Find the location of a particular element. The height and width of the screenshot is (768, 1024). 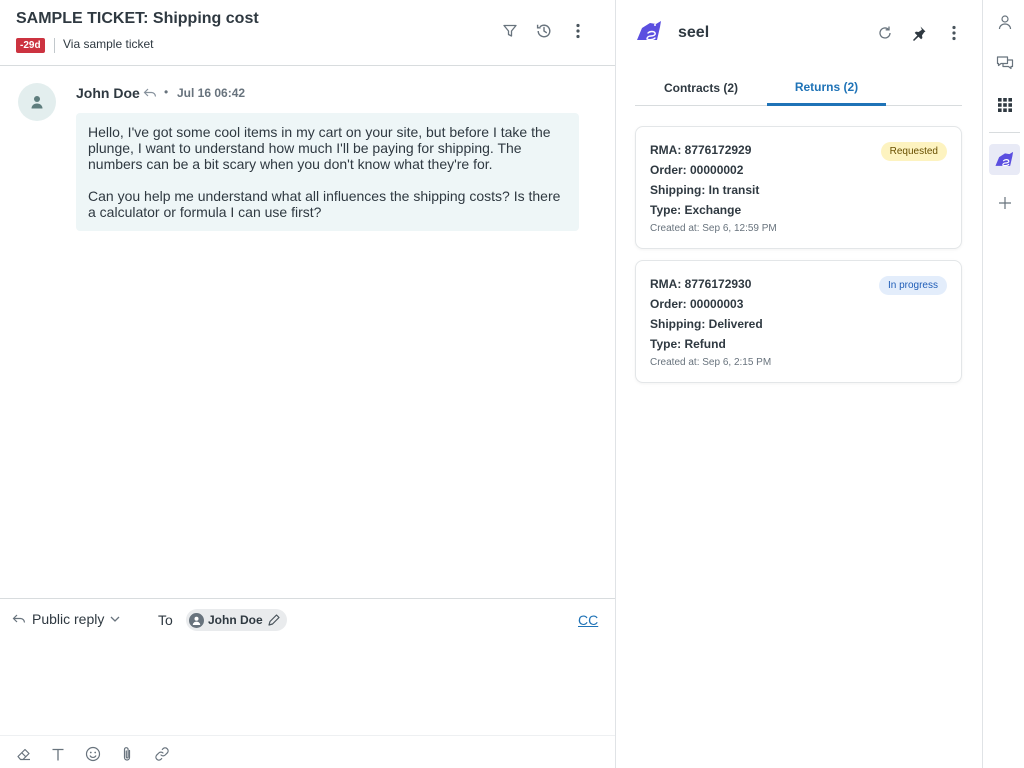

order-number: Order: 00000002 is located at coordinates (697, 170).